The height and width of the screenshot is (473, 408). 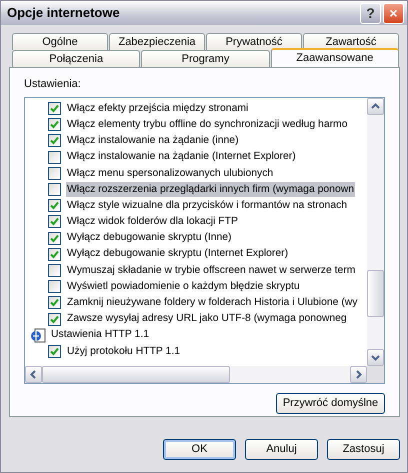 What do you see at coordinates (153, 141) in the screenshot?
I see `setting-label: Włącz instalowanie na żądanie (inne)` at bounding box center [153, 141].